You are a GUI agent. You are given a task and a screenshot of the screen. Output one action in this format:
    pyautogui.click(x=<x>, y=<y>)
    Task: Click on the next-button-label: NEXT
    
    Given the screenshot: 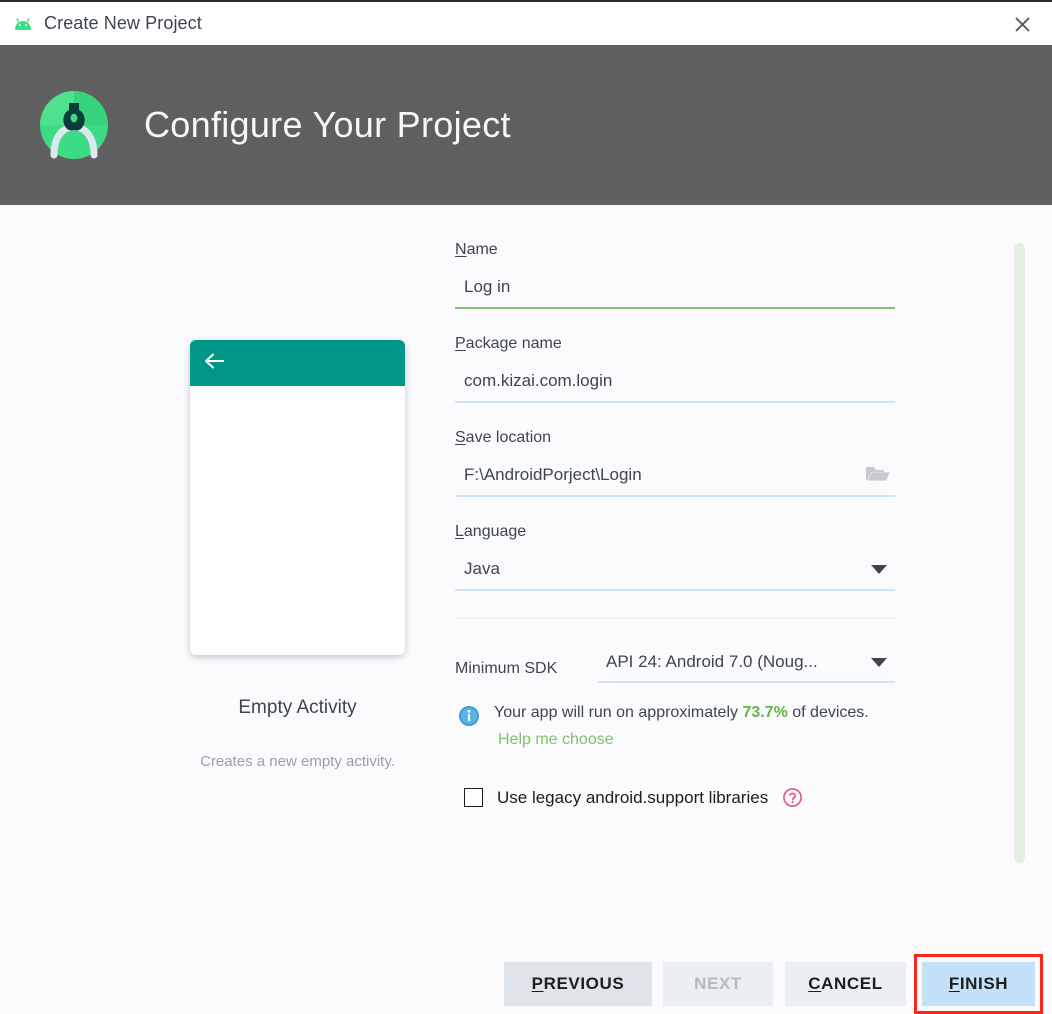 What is the action you would take?
    pyautogui.click(x=718, y=983)
    